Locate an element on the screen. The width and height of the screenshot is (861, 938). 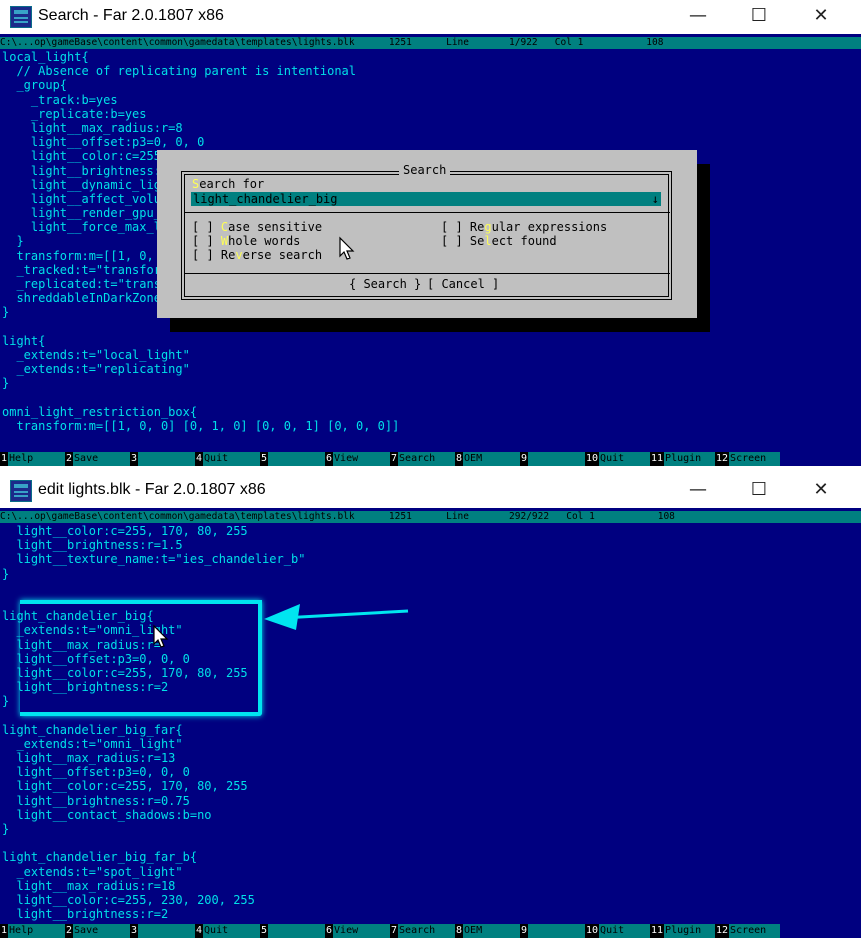
title-bar: Search - Far 2.0.1807 x86 — ☐ ✕ is located at coordinates (430, 17).